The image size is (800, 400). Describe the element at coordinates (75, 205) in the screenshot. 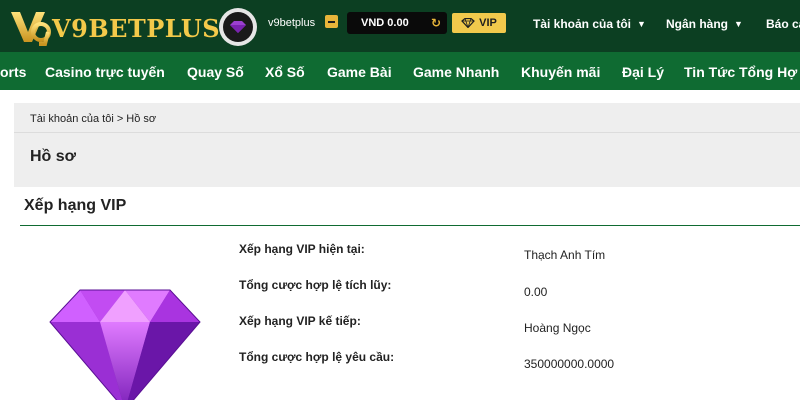

I see `vip-section-title: Xếp hạng VIP` at that location.